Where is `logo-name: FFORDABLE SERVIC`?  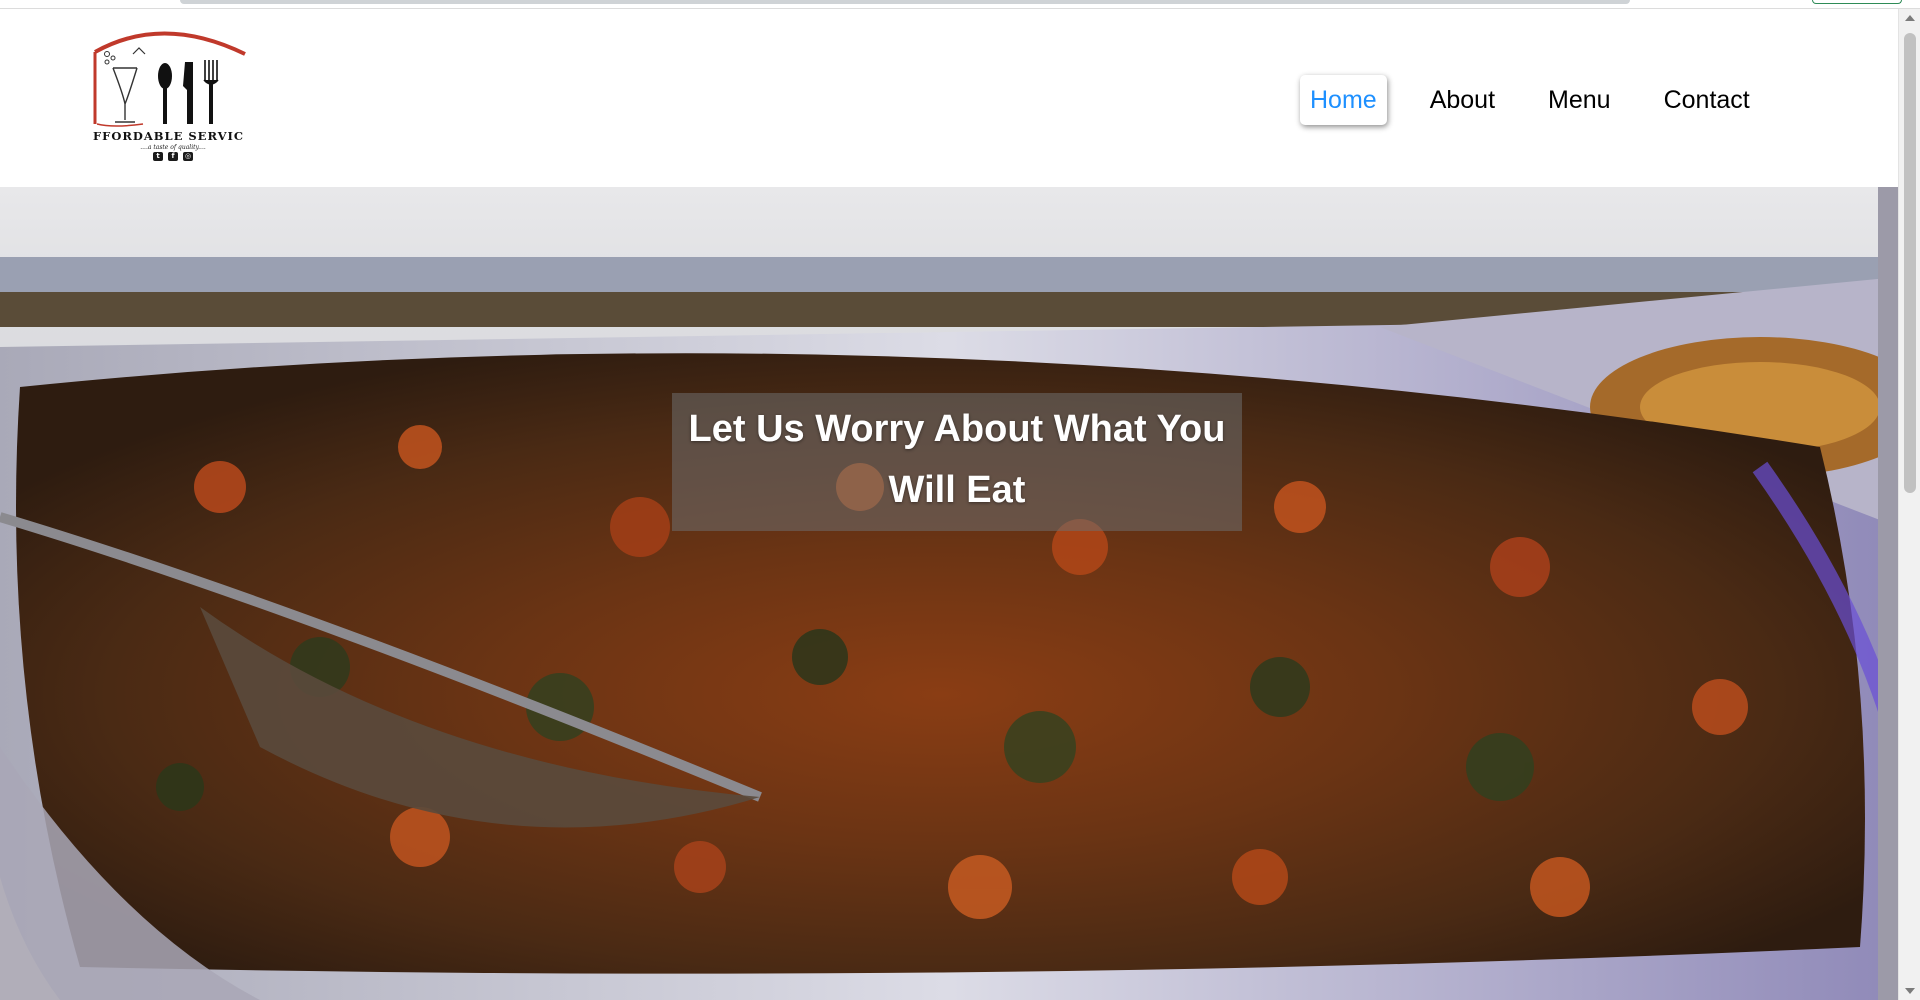
logo-name: FFORDABLE SERVIC is located at coordinates (169, 136).